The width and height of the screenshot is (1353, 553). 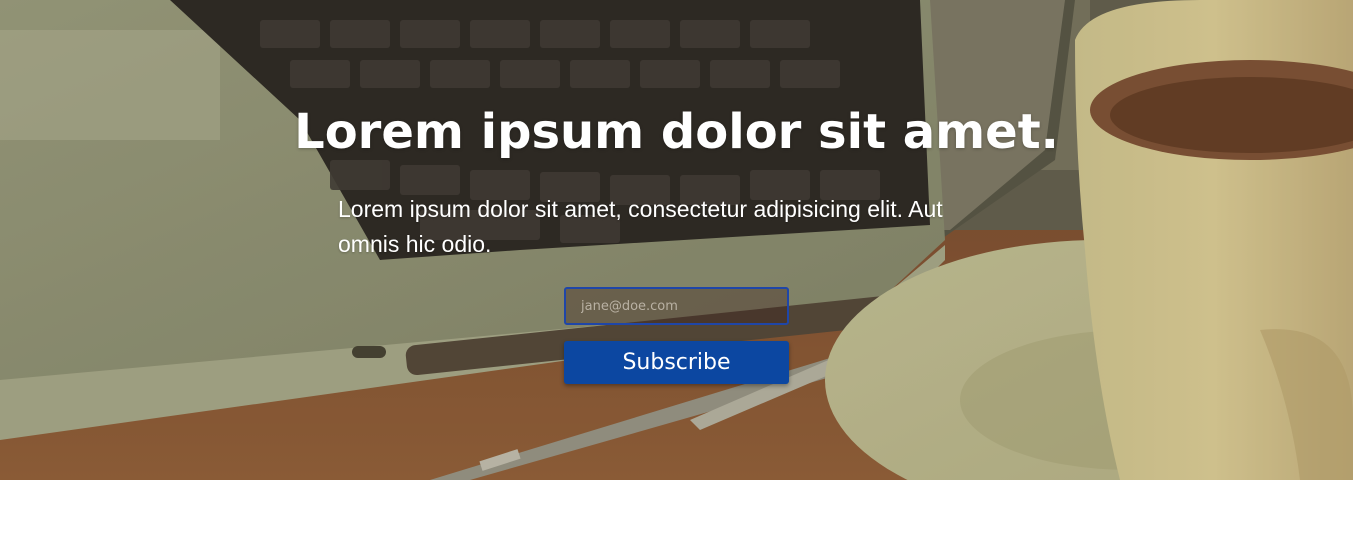 What do you see at coordinates (676, 362) in the screenshot?
I see `subscribe-button: Subscribe` at bounding box center [676, 362].